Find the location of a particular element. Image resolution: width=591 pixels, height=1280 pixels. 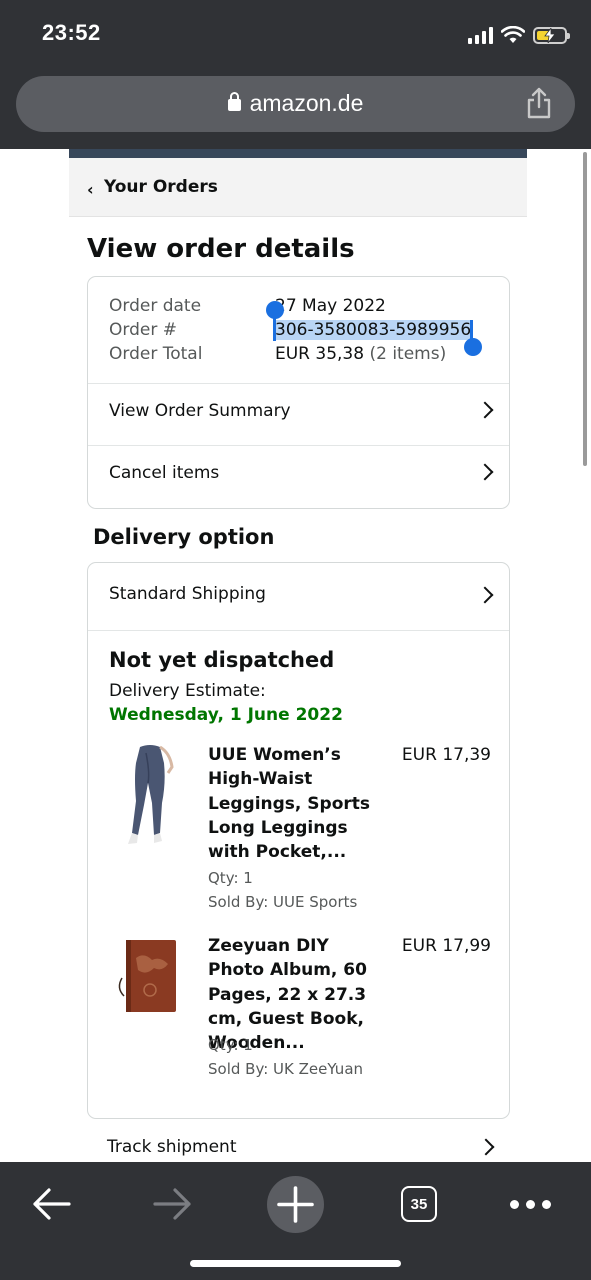

view-order-summary-label: View Order Summary is located at coordinates (200, 411).